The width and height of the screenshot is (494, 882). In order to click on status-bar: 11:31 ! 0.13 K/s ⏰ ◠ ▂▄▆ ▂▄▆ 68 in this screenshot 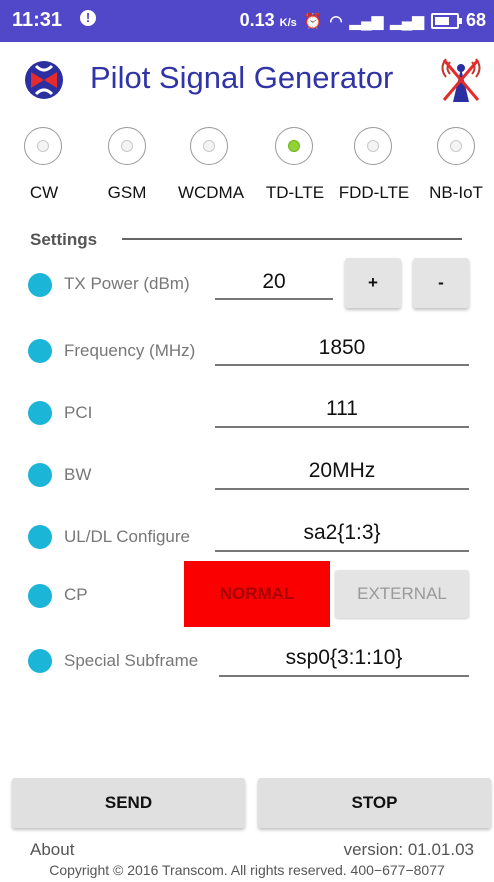, I will do `click(247, 21)`.